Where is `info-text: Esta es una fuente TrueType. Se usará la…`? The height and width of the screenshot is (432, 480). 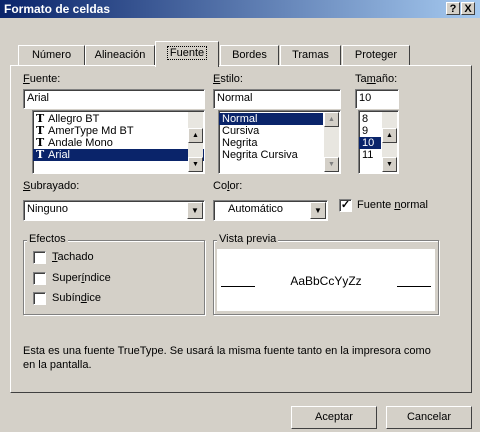 info-text: Esta es una fuente TrueType. Se usará la… is located at coordinates (227, 358).